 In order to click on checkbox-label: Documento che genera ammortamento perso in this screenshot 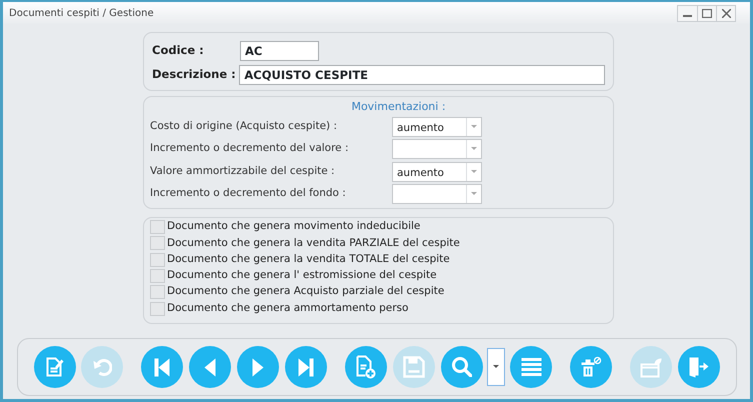, I will do `click(287, 308)`.